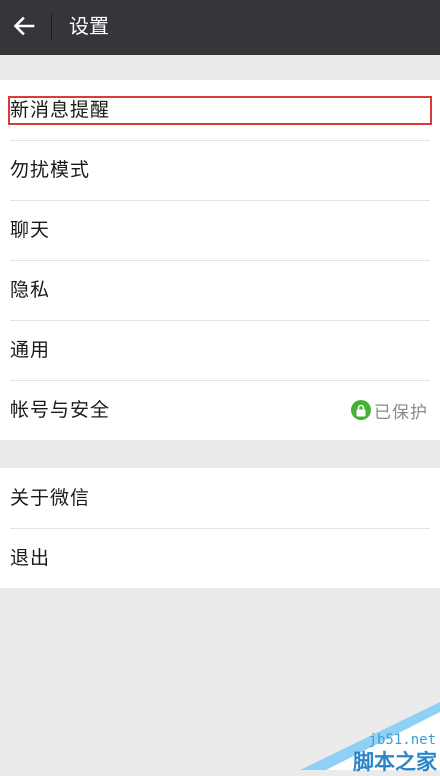 The image size is (440, 776). Describe the element at coordinates (50, 170) in the screenshot. I see `row-label: 勿扰模式` at that location.